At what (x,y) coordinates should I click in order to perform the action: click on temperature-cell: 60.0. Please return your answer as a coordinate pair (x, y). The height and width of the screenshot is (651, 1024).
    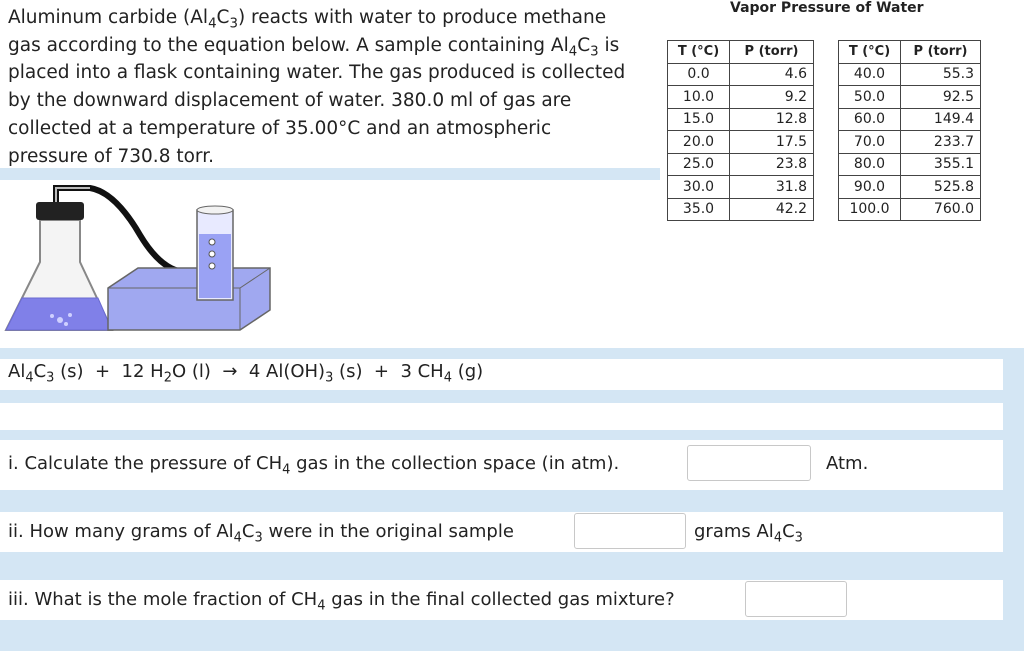
    Looking at the image, I should click on (869, 119).